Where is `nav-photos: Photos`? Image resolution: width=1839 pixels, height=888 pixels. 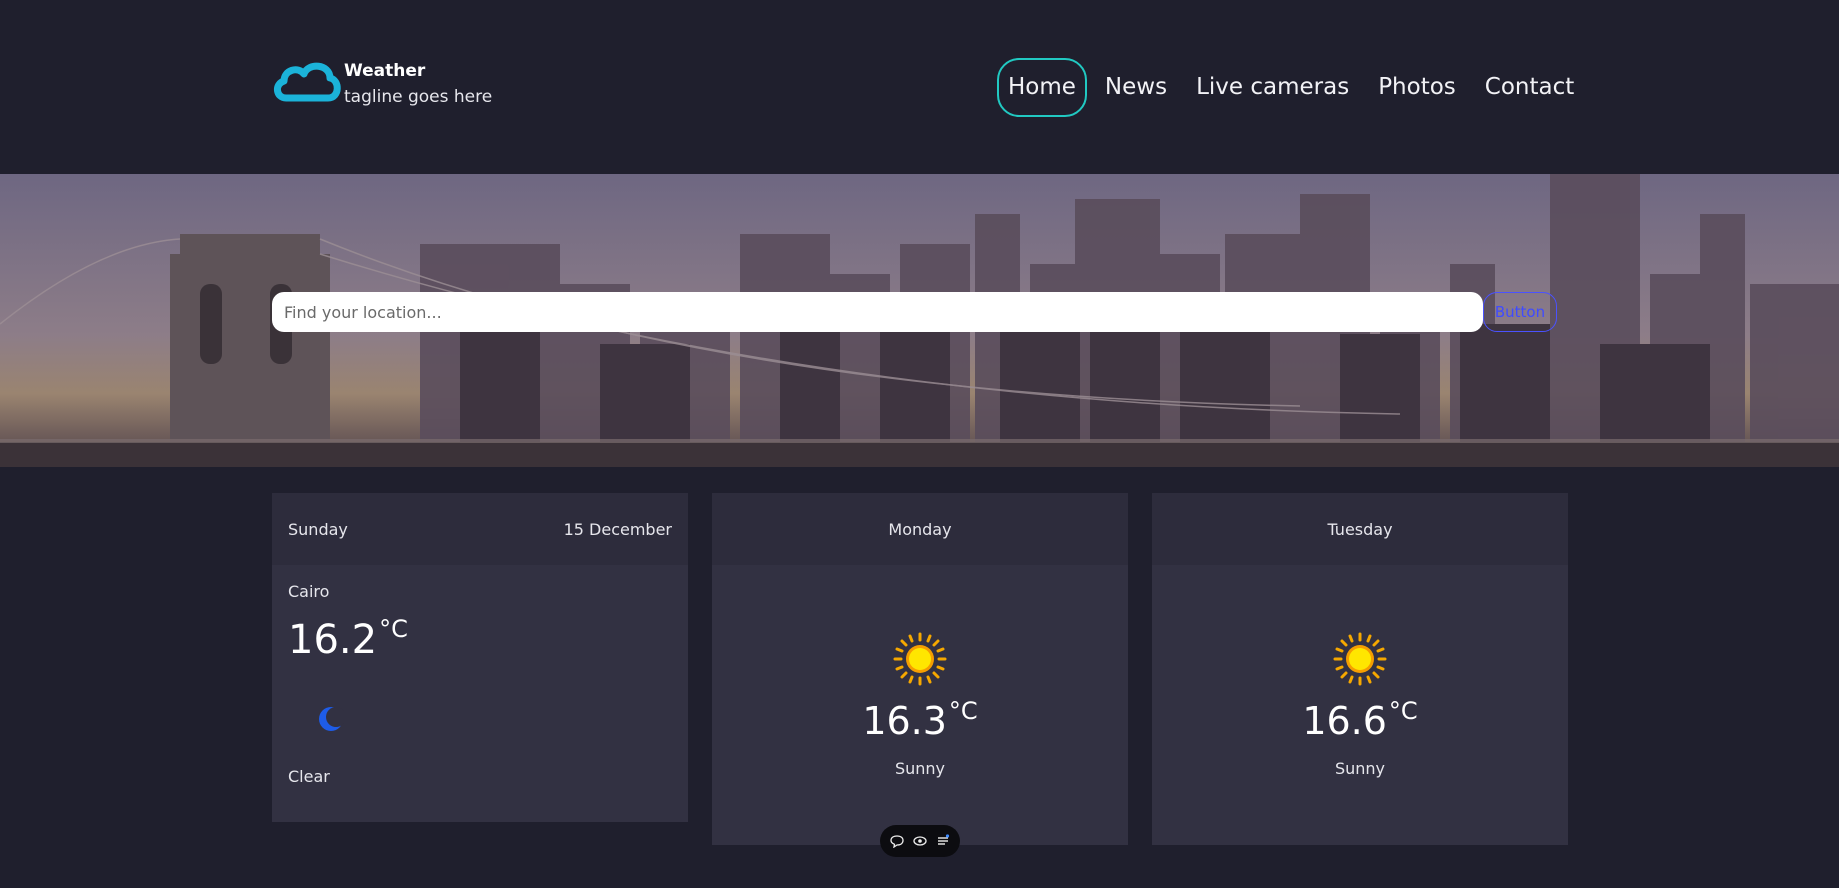 nav-photos: Photos is located at coordinates (1417, 87).